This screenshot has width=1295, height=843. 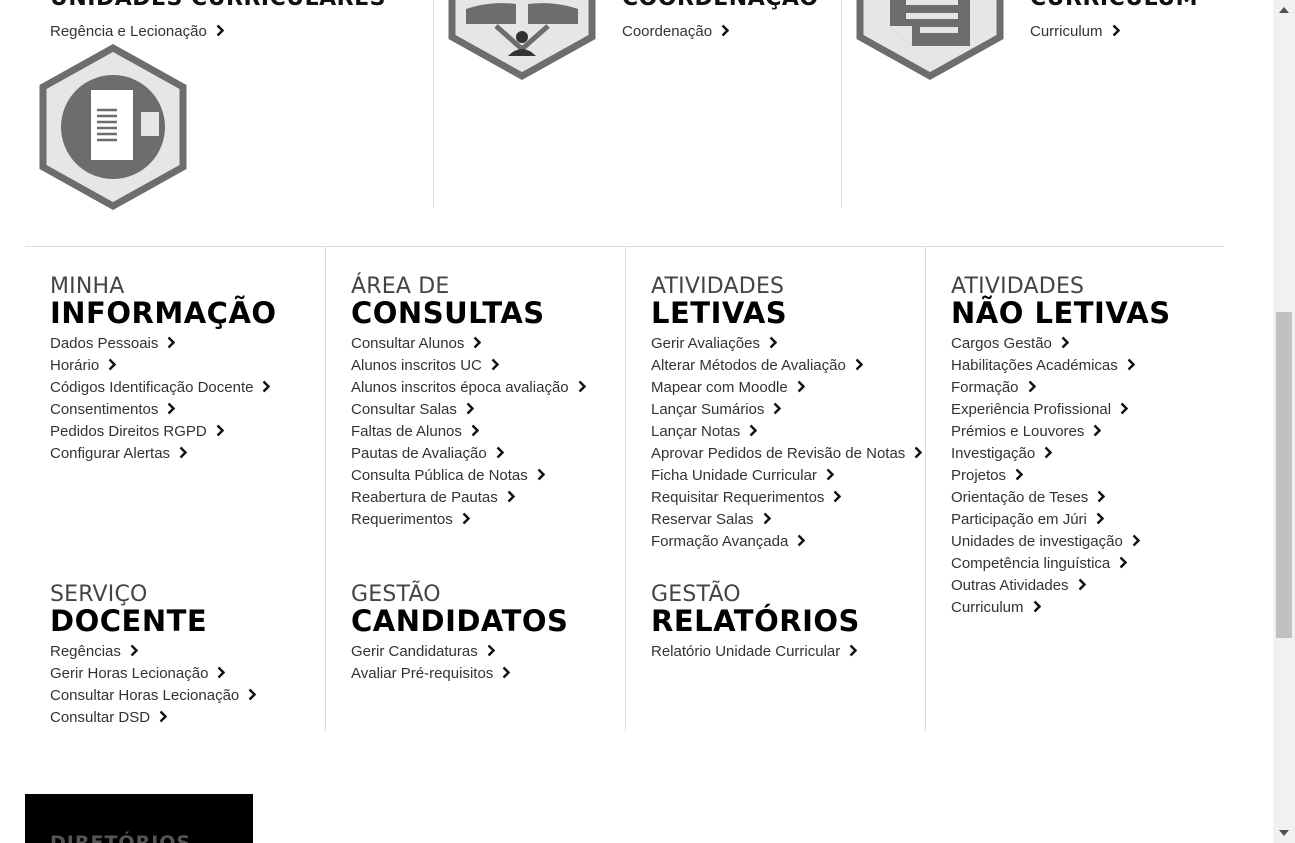 I want to click on menu-link-label: Participação em Júri, so click(x=1019, y=519).